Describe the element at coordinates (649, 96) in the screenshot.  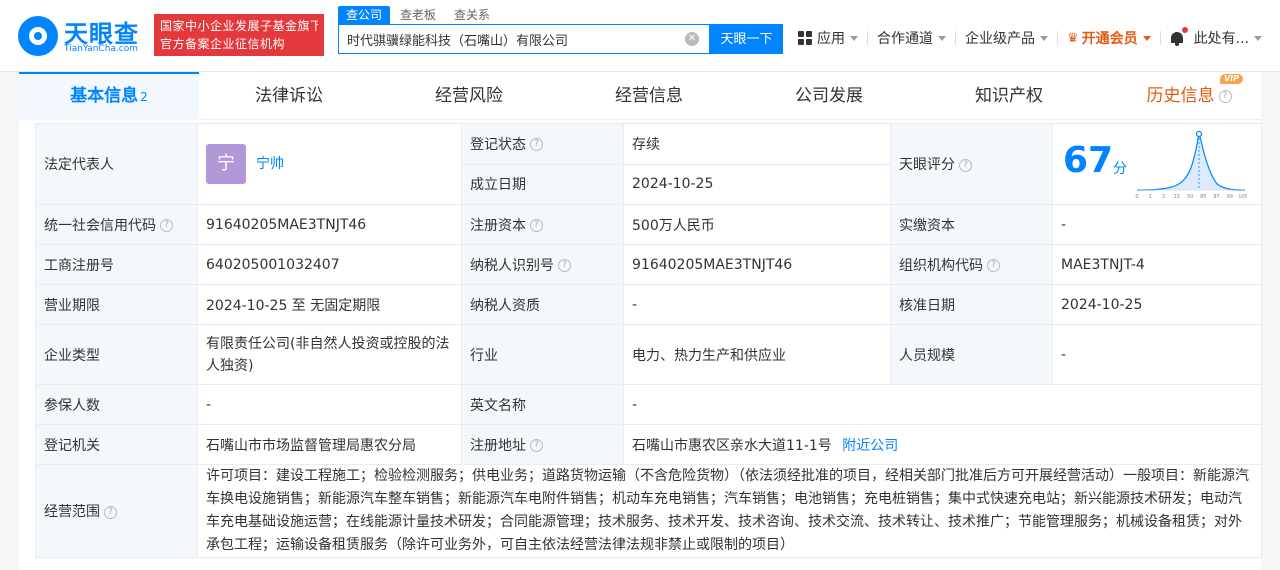
I see `tab-operations: 经营信息` at that location.